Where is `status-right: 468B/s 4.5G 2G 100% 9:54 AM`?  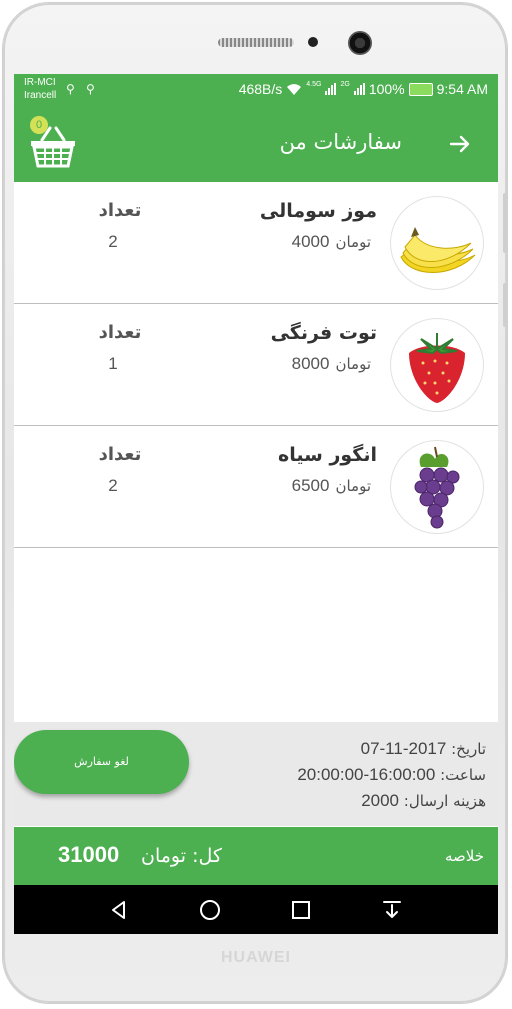 status-right: 468B/s 4.5G 2G 100% 9:54 AM is located at coordinates (363, 89).